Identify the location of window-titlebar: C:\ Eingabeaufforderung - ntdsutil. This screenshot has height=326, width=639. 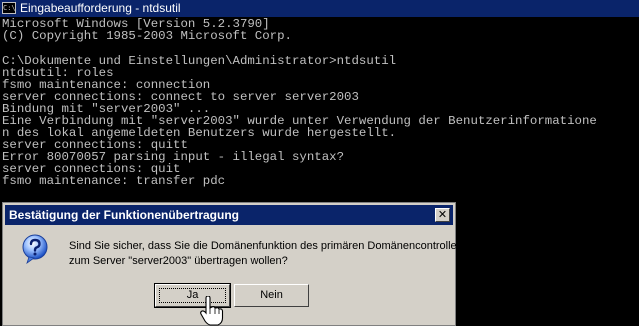
(319, 8).